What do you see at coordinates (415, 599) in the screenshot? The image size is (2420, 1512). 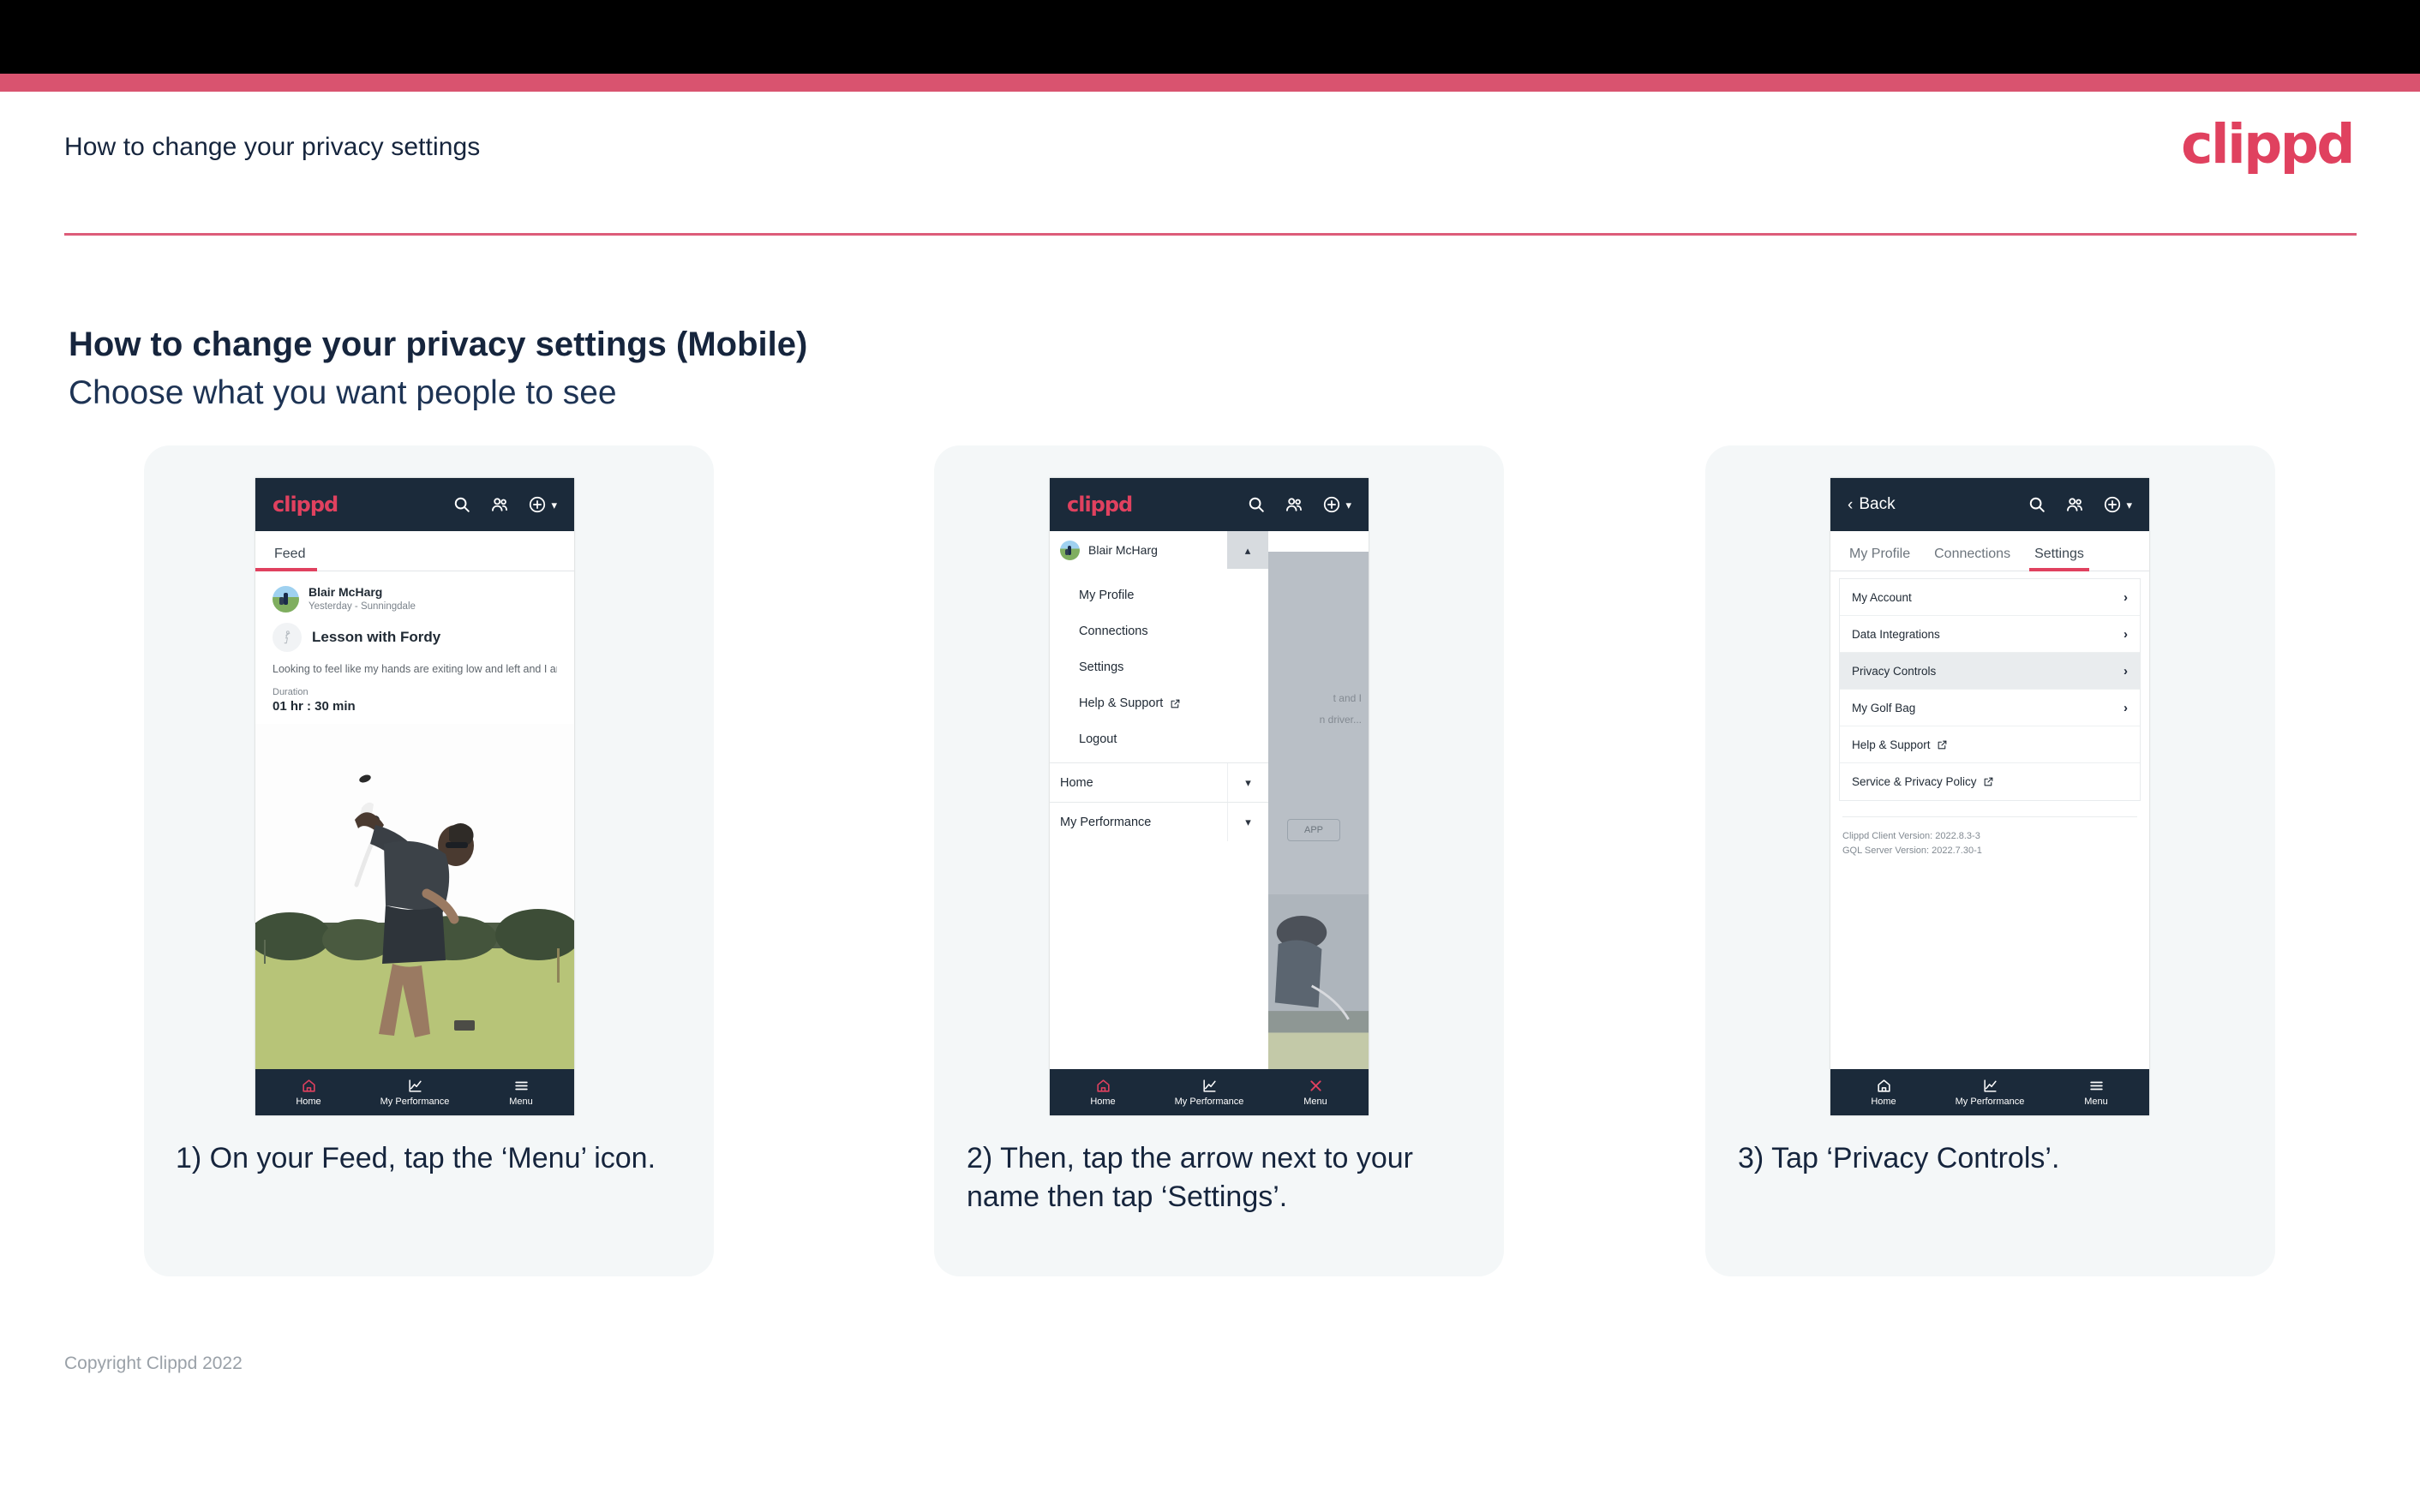 I see `post-header: Blair McHarg Yesterday - Sunningdale` at bounding box center [415, 599].